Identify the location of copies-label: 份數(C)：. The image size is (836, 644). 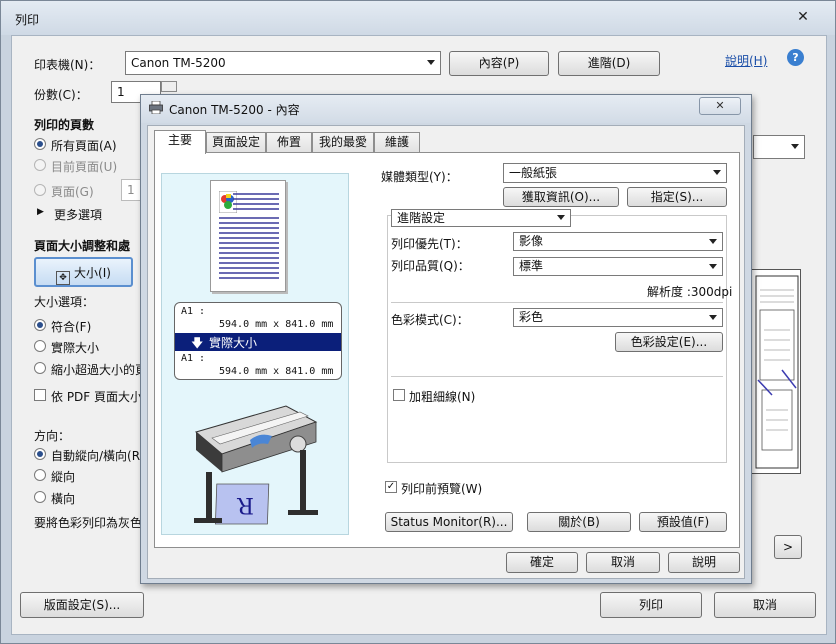
(61, 95).